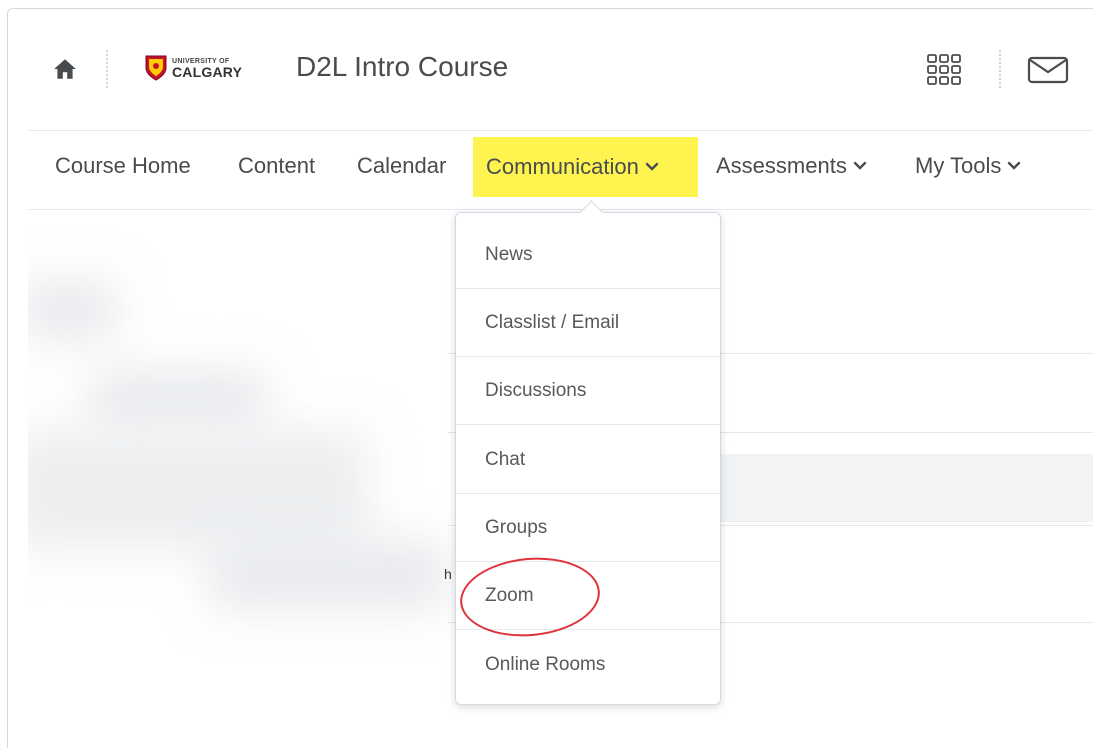  Describe the element at coordinates (588, 664) in the screenshot. I see `menu-item-online-rooms: Online Rooms` at that location.